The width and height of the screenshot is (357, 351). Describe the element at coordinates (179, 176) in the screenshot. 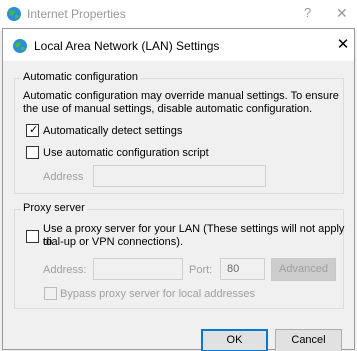

I see `script-address-input` at that location.